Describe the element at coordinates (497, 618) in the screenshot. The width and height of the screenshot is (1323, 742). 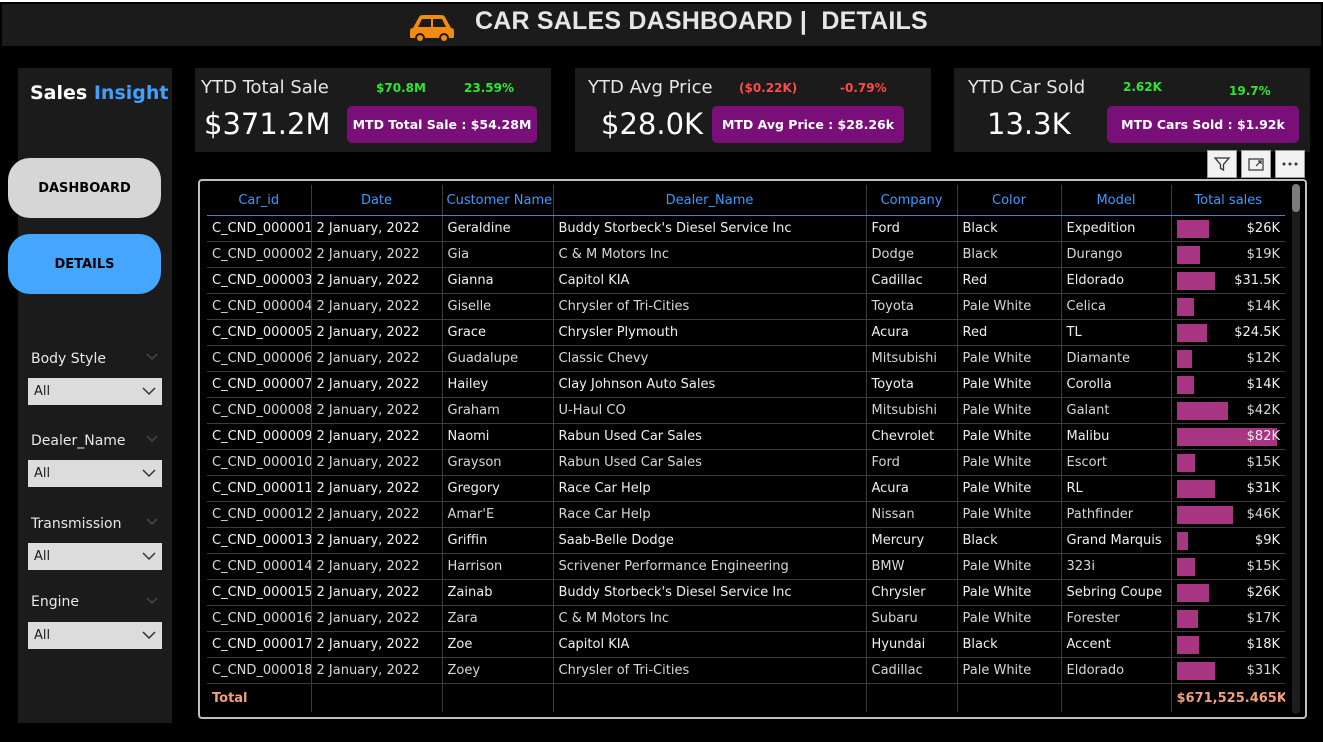
I see `cell-customer-name: Zara` at that location.